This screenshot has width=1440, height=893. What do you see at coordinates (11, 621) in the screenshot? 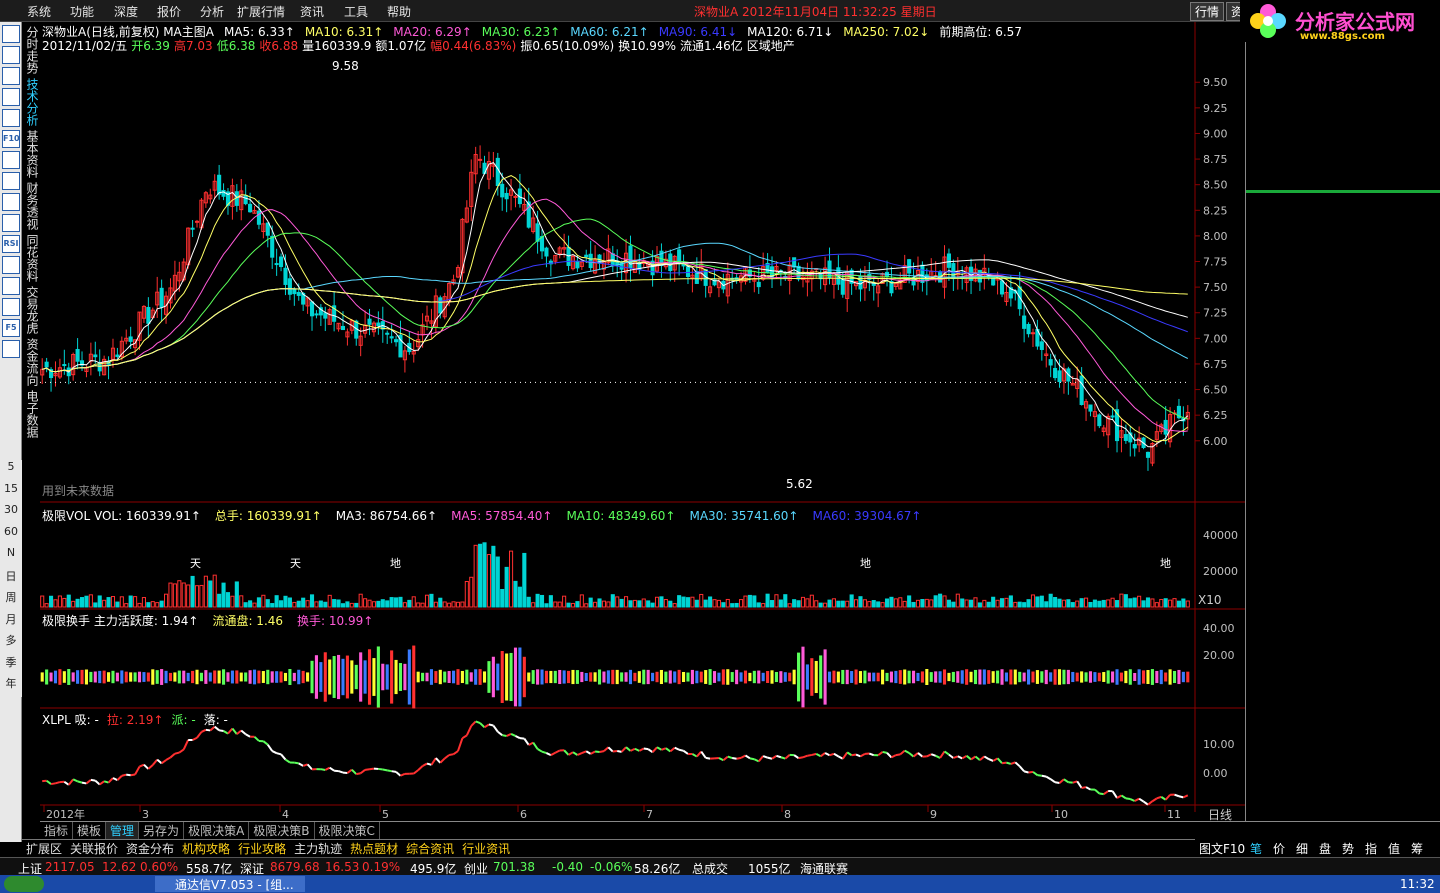
I see `period-7: 月` at bounding box center [11, 621].